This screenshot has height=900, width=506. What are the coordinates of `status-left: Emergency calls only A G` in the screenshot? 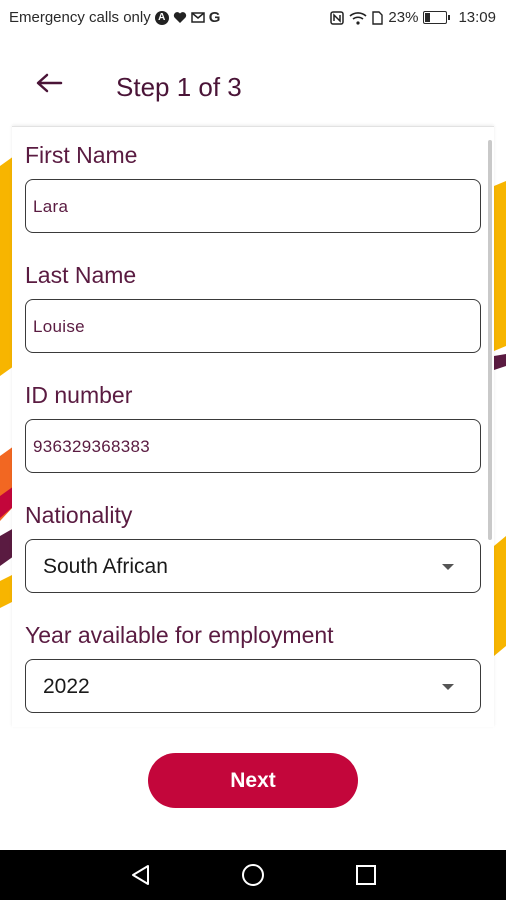 It's located at (114, 17).